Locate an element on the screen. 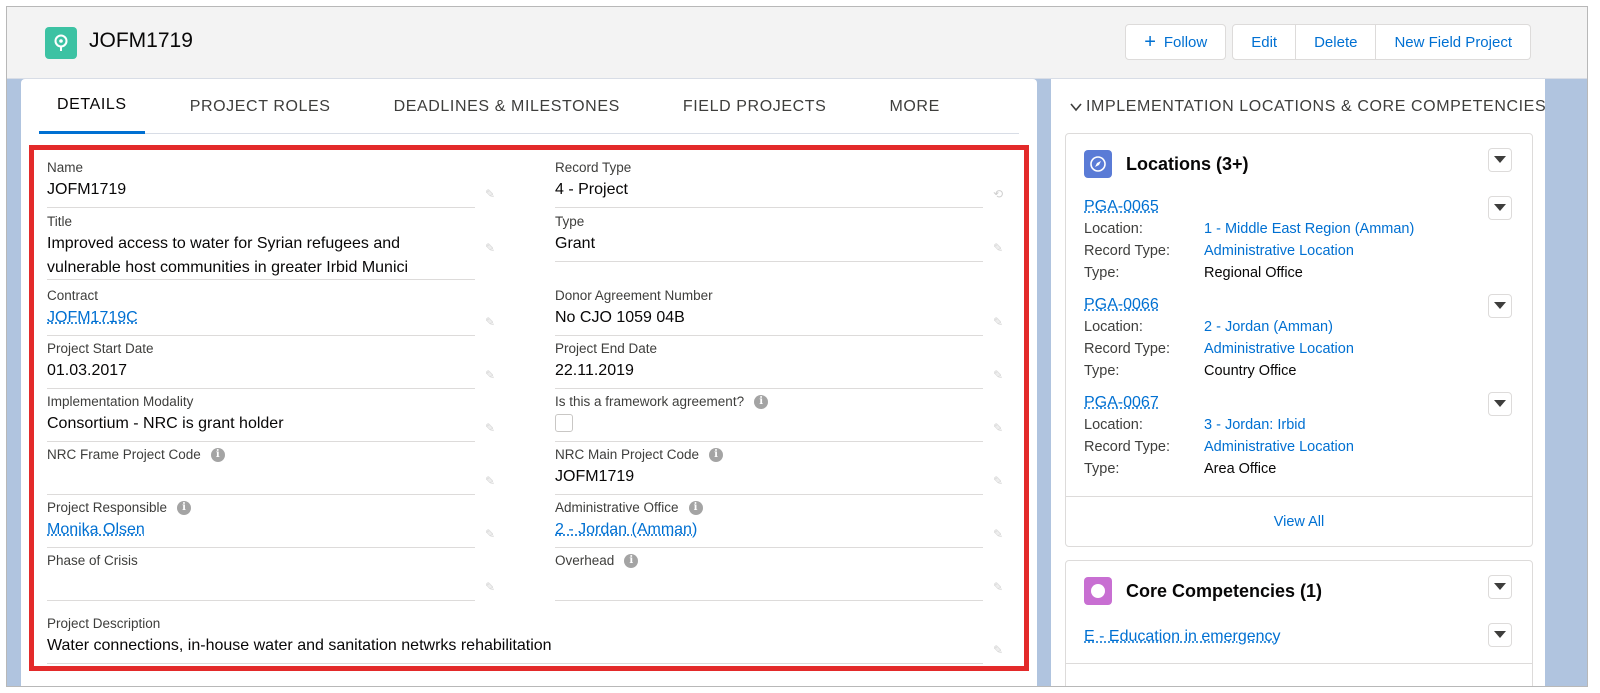 This screenshot has height=693, width=1600. header-actions: + Follow Edit Delete New Field Project is located at coordinates (1328, 42).